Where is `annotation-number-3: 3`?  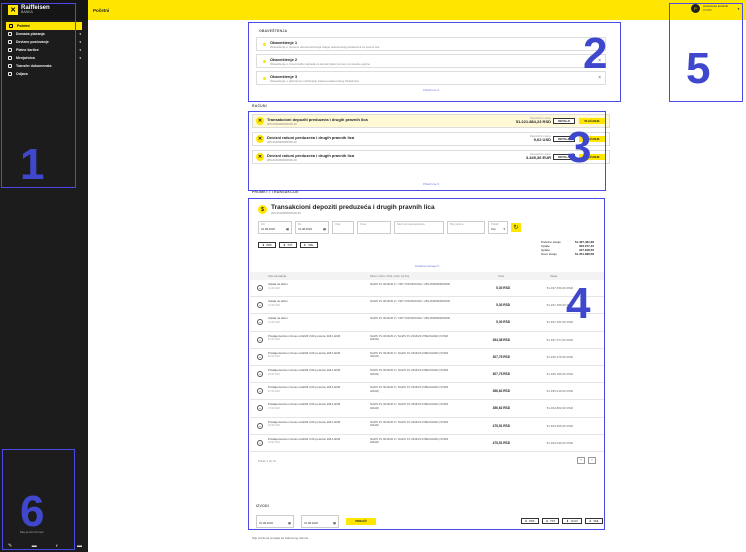
annotation-number-3: 3 is located at coordinates (579, 147).